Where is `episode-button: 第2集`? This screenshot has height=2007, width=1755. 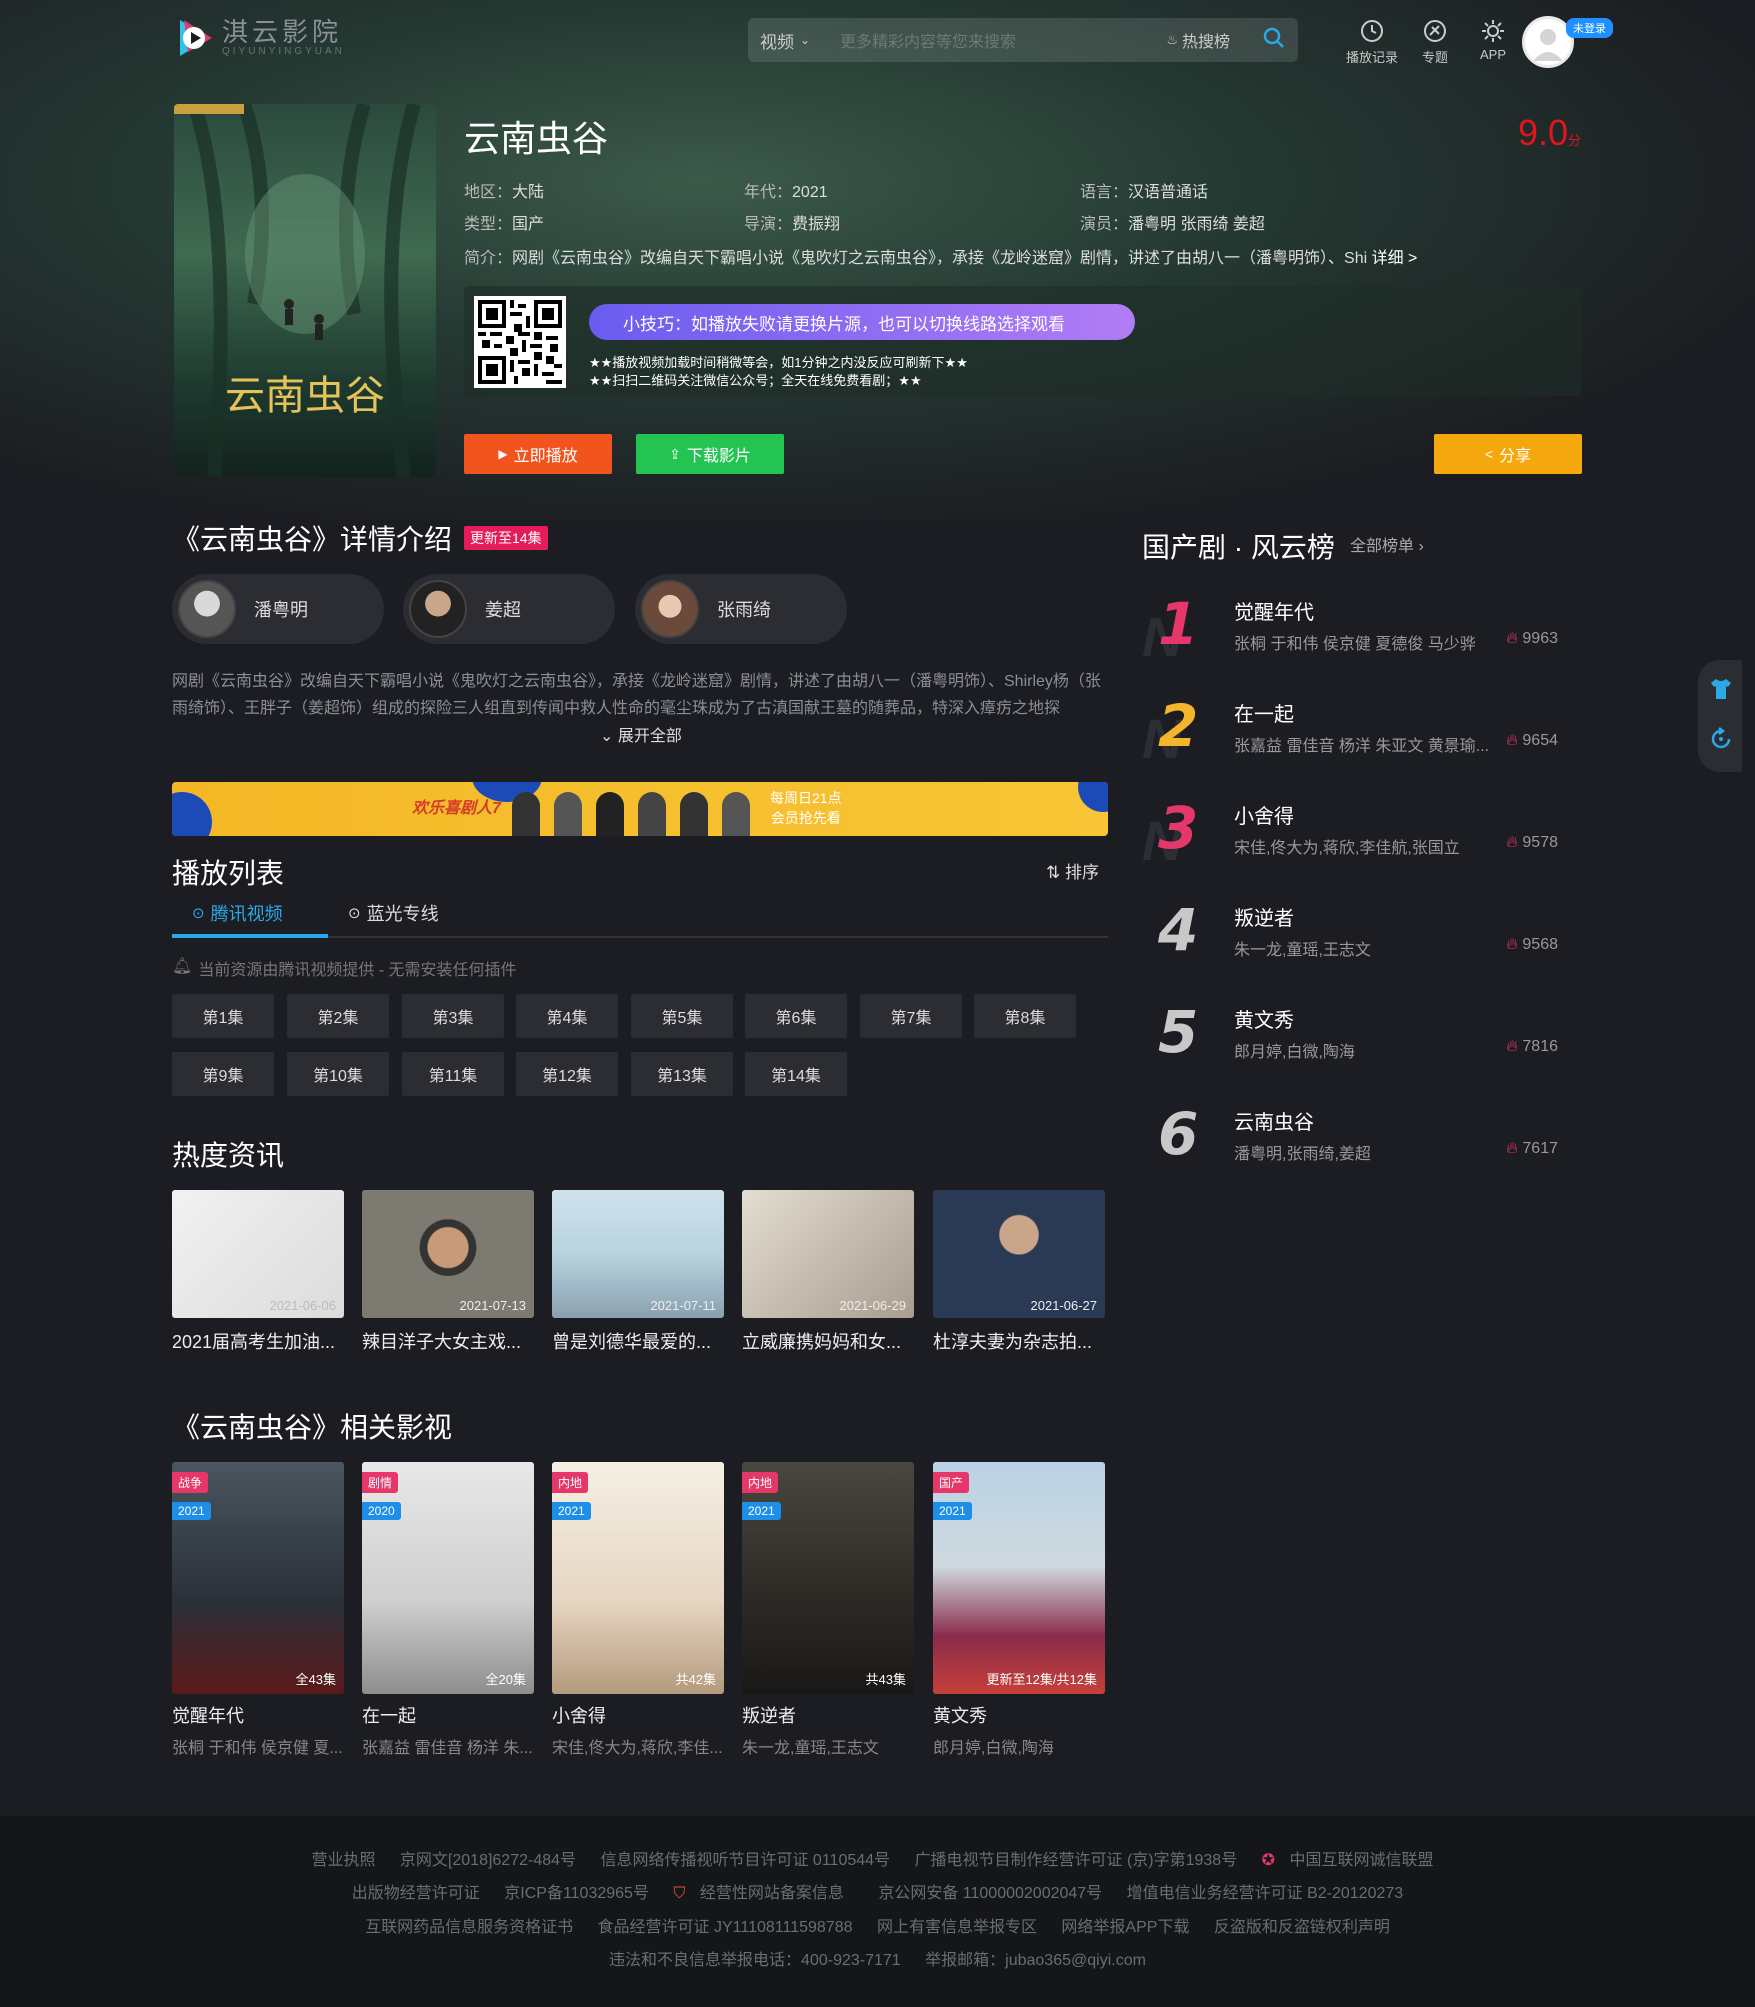 episode-button: 第2集 is located at coordinates (338, 1016).